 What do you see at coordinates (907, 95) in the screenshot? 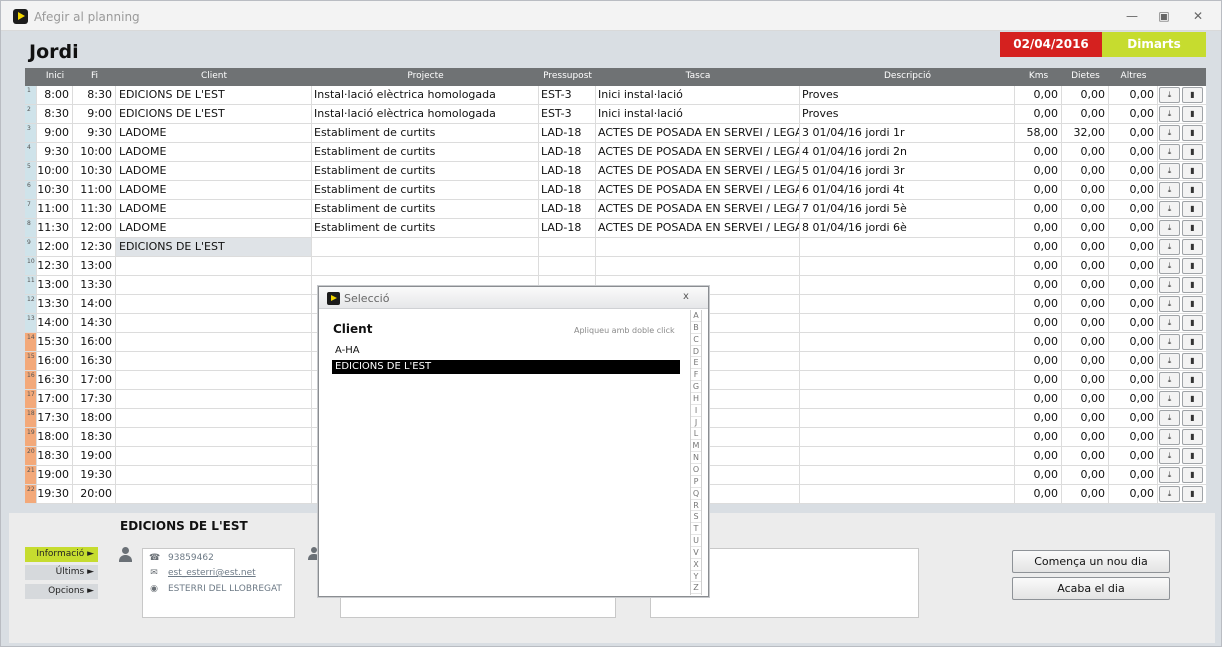
I see `row-description: Proves` at bounding box center [907, 95].